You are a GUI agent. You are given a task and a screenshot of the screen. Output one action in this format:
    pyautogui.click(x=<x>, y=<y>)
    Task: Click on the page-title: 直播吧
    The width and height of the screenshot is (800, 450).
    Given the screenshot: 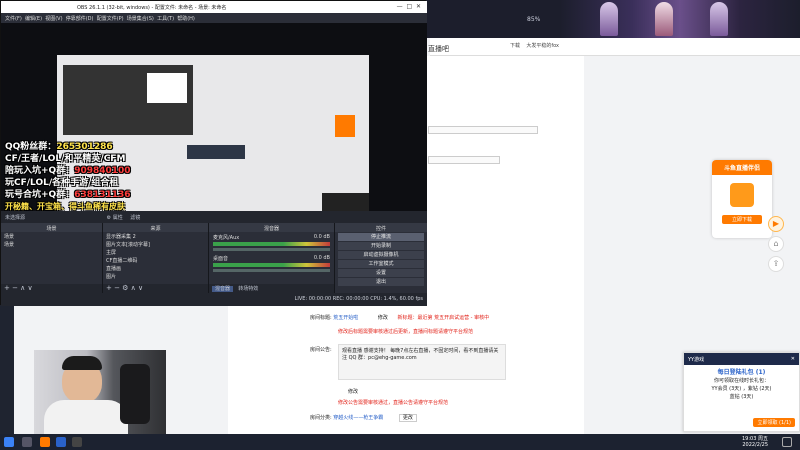 What is the action you would take?
    pyautogui.click(x=438, y=49)
    